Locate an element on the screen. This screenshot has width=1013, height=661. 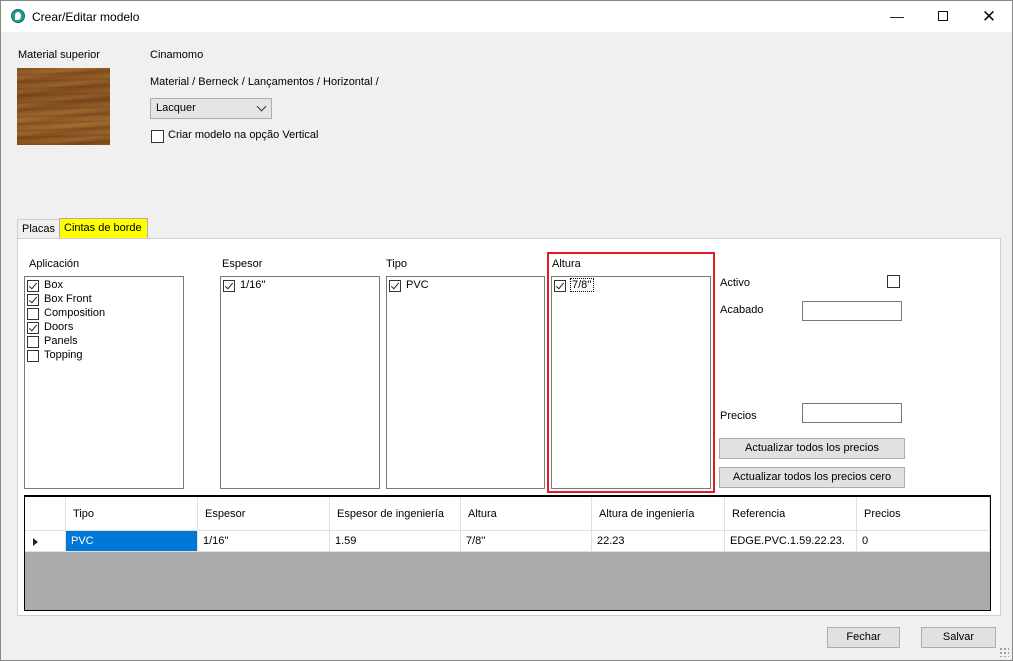
cell-tipo: PVC is located at coordinates (132, 541).